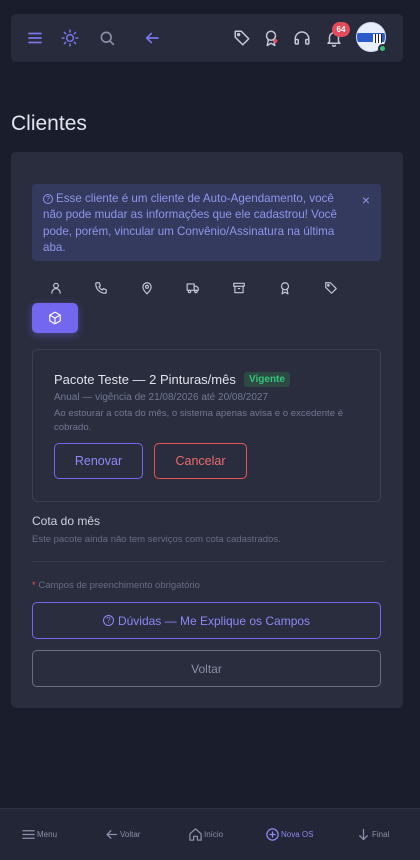 This screenshot has height=860, width=420. What do you see at coordinates (239, 288) in the screenshot?
I see `tab-archive-icon` at bounding box center [239, 288].